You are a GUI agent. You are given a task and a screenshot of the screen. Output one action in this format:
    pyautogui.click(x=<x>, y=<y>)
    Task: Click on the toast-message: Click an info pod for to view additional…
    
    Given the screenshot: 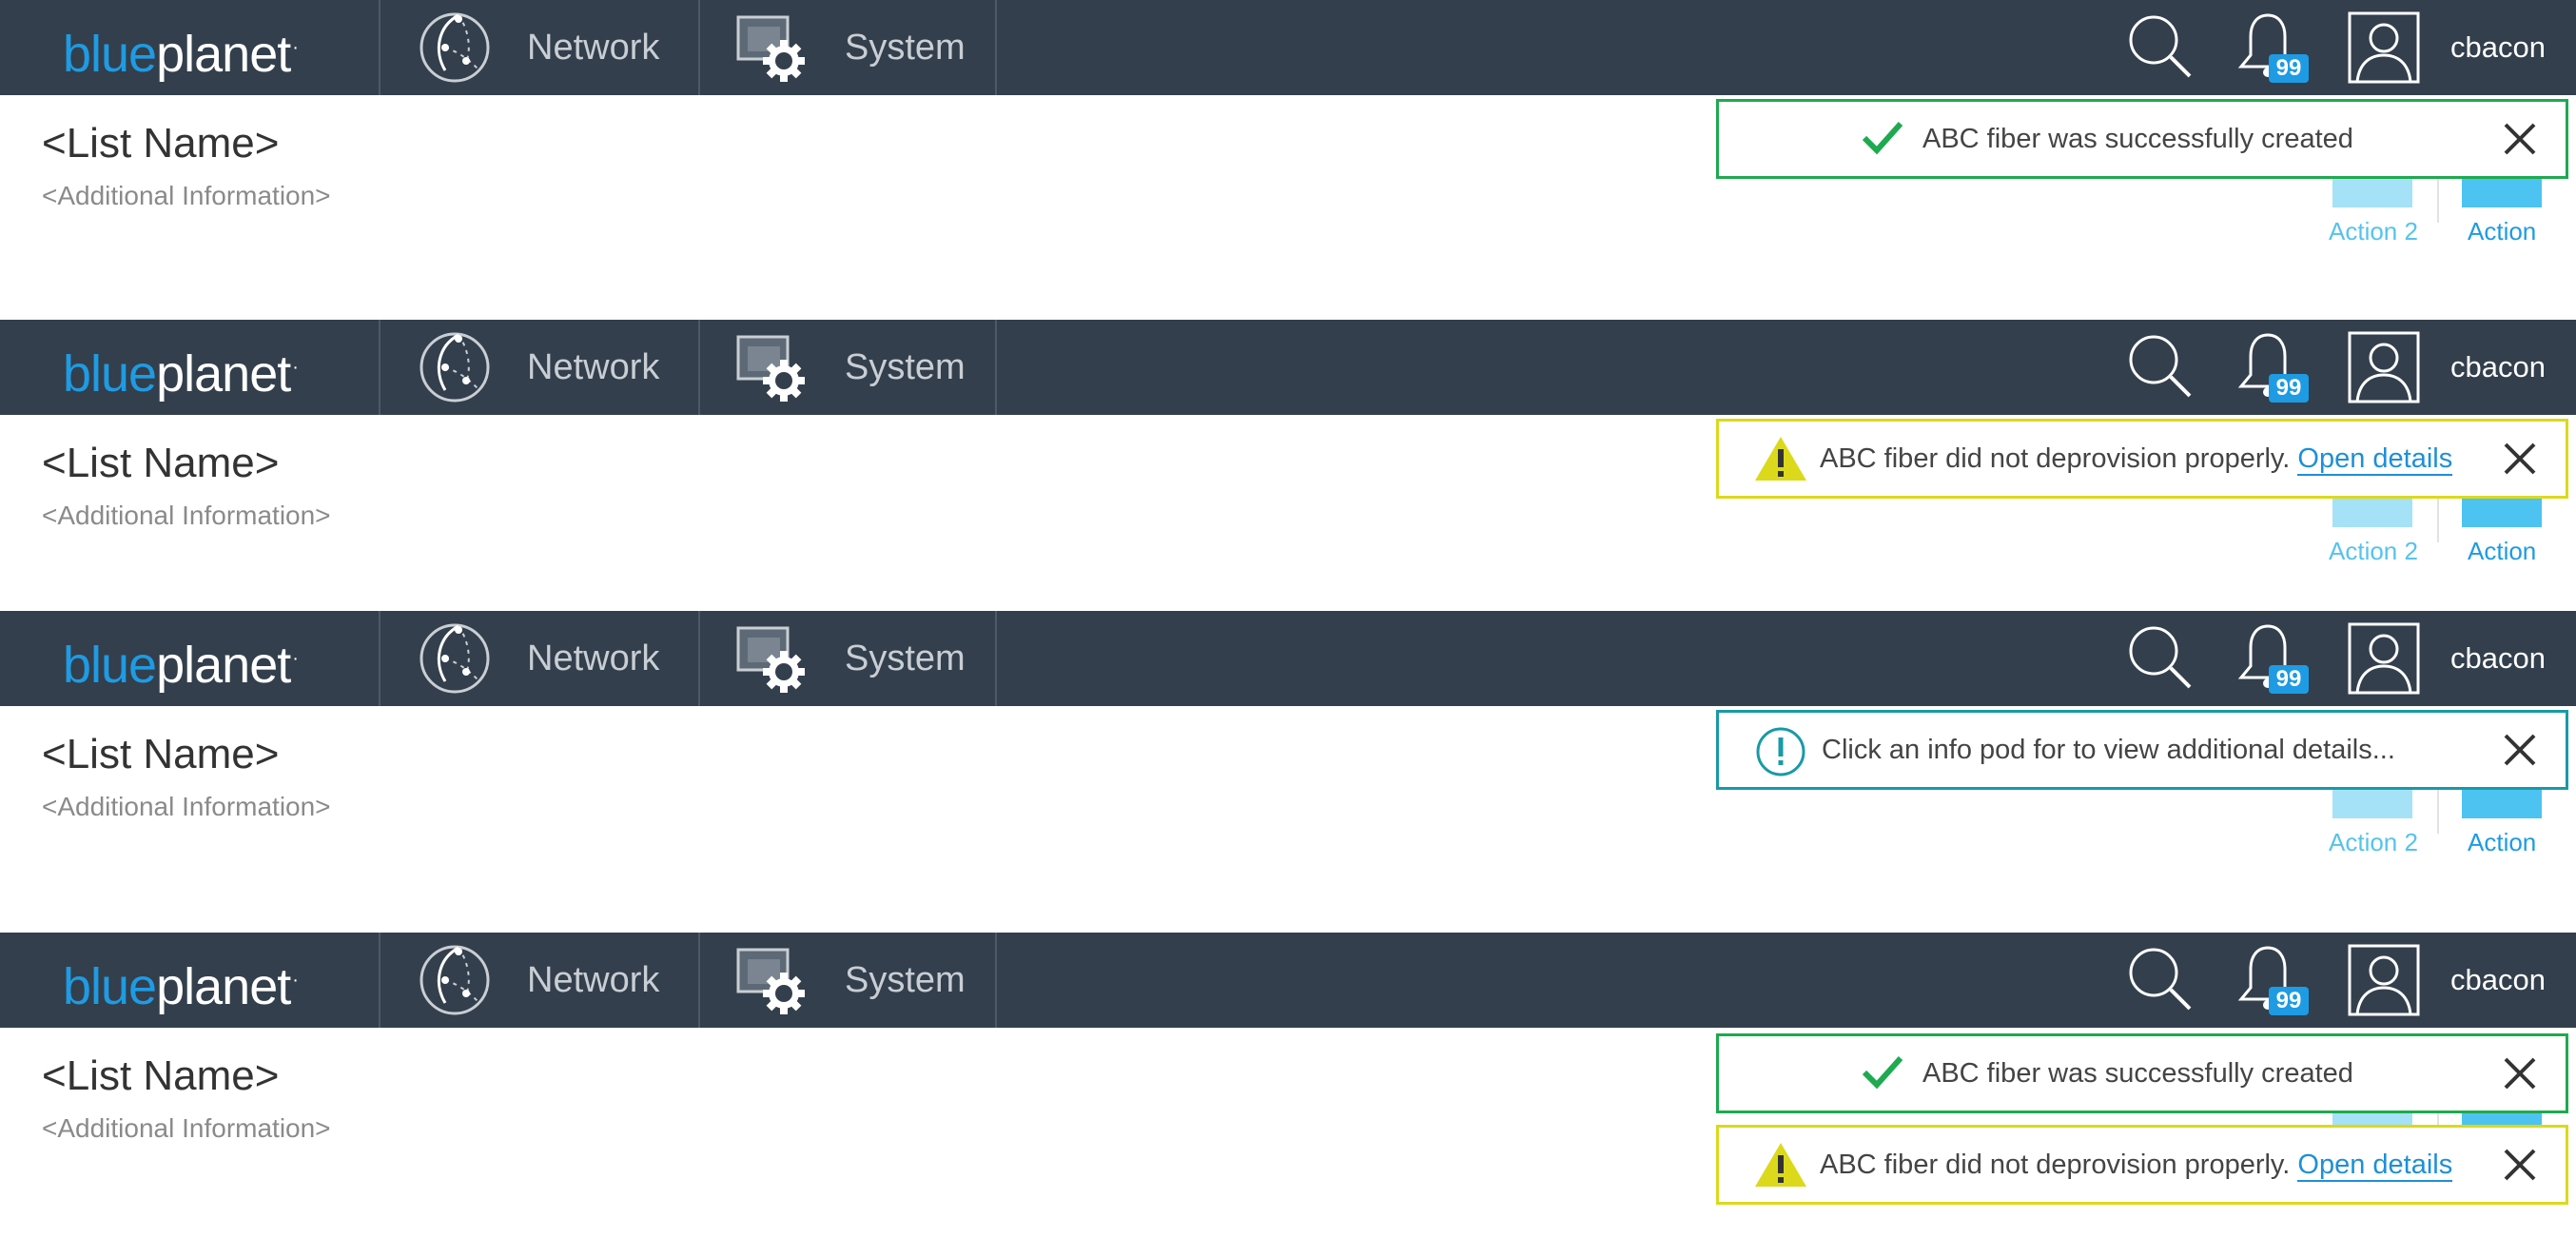 What is the action you would take?
    pyautogui.click(x=2109, y=750)
    